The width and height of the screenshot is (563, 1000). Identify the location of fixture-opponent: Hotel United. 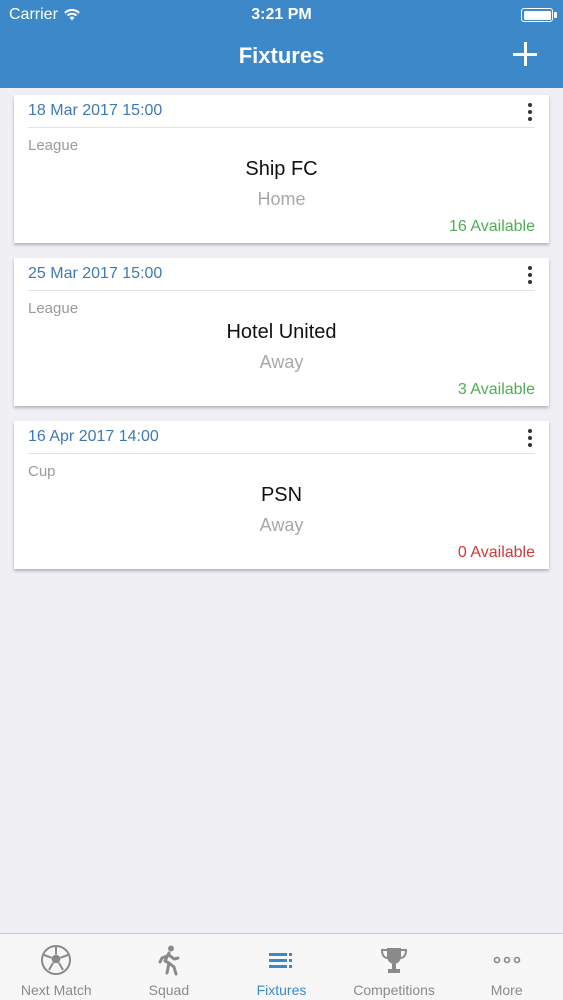
(281, 332).